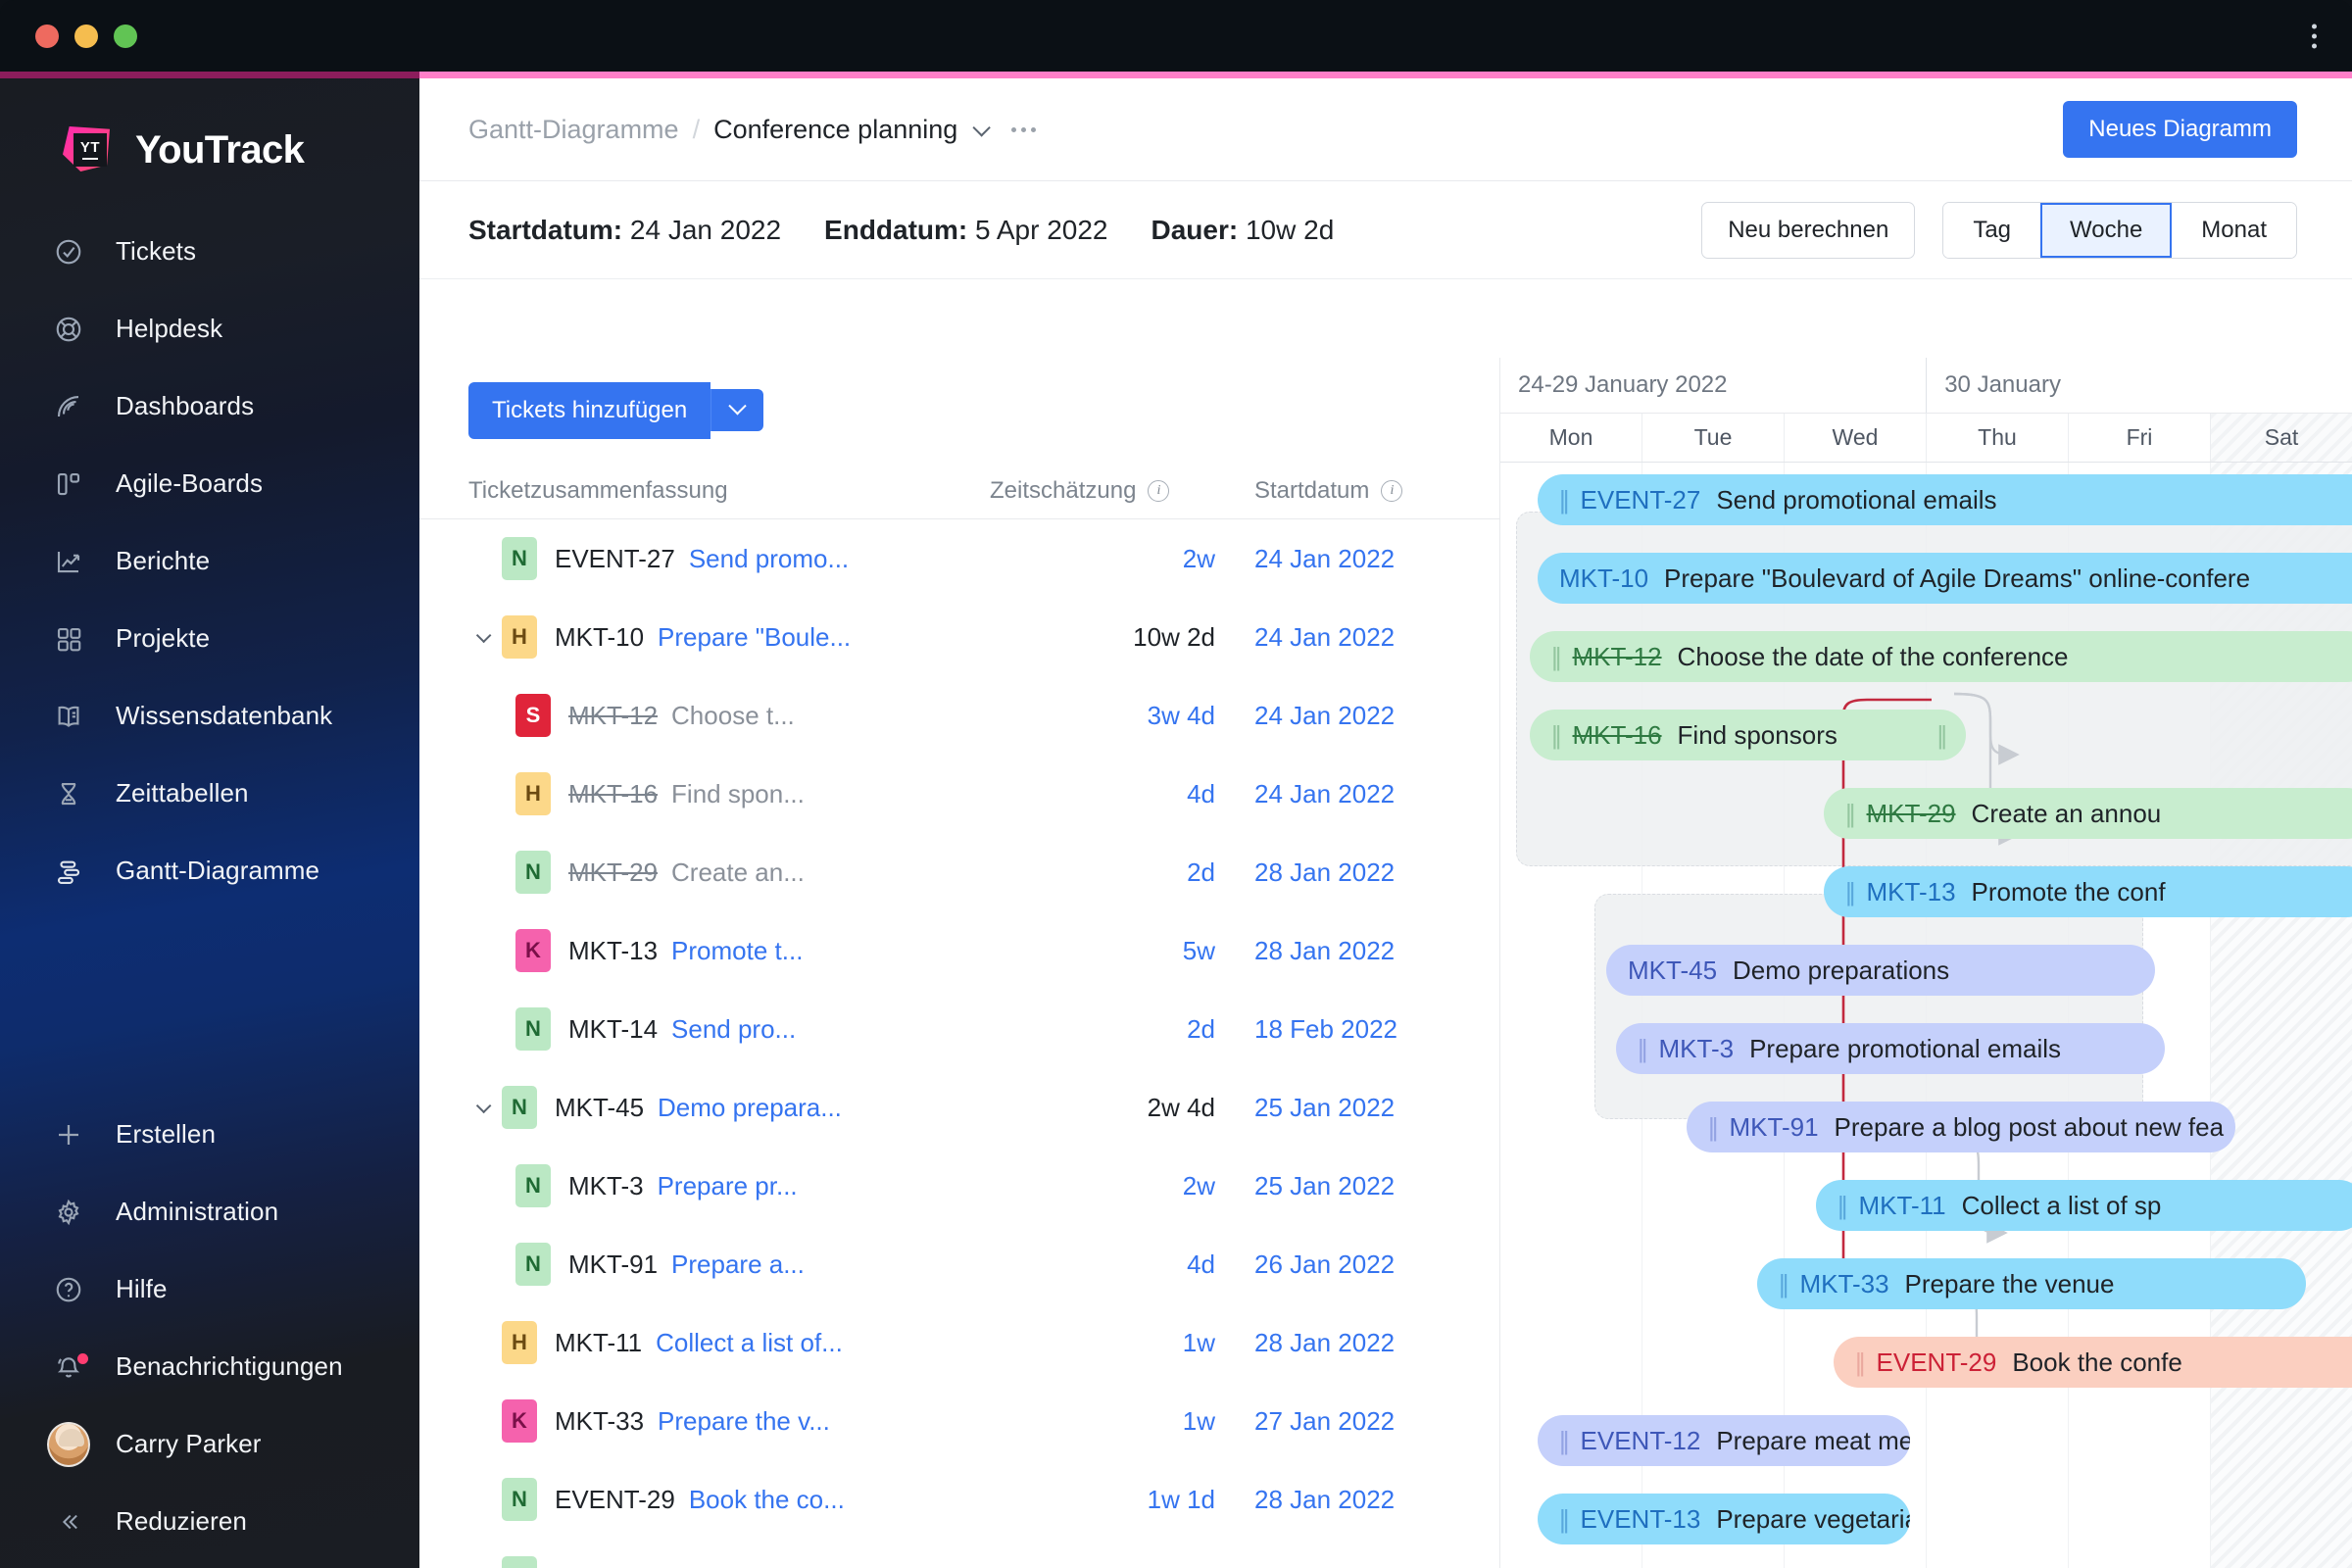 Image resolution: width=2352 pixels, height=1568 pixels. I want to click on add-tickets-dropdown-button, so click(737, 410).